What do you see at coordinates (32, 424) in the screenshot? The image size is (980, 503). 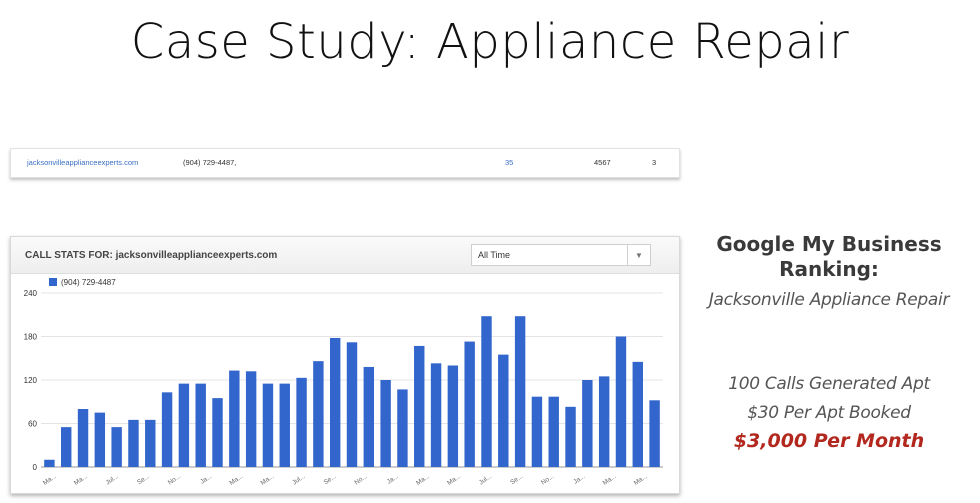 I see `y-tick-label: 60` at bounding box center [32, 424].